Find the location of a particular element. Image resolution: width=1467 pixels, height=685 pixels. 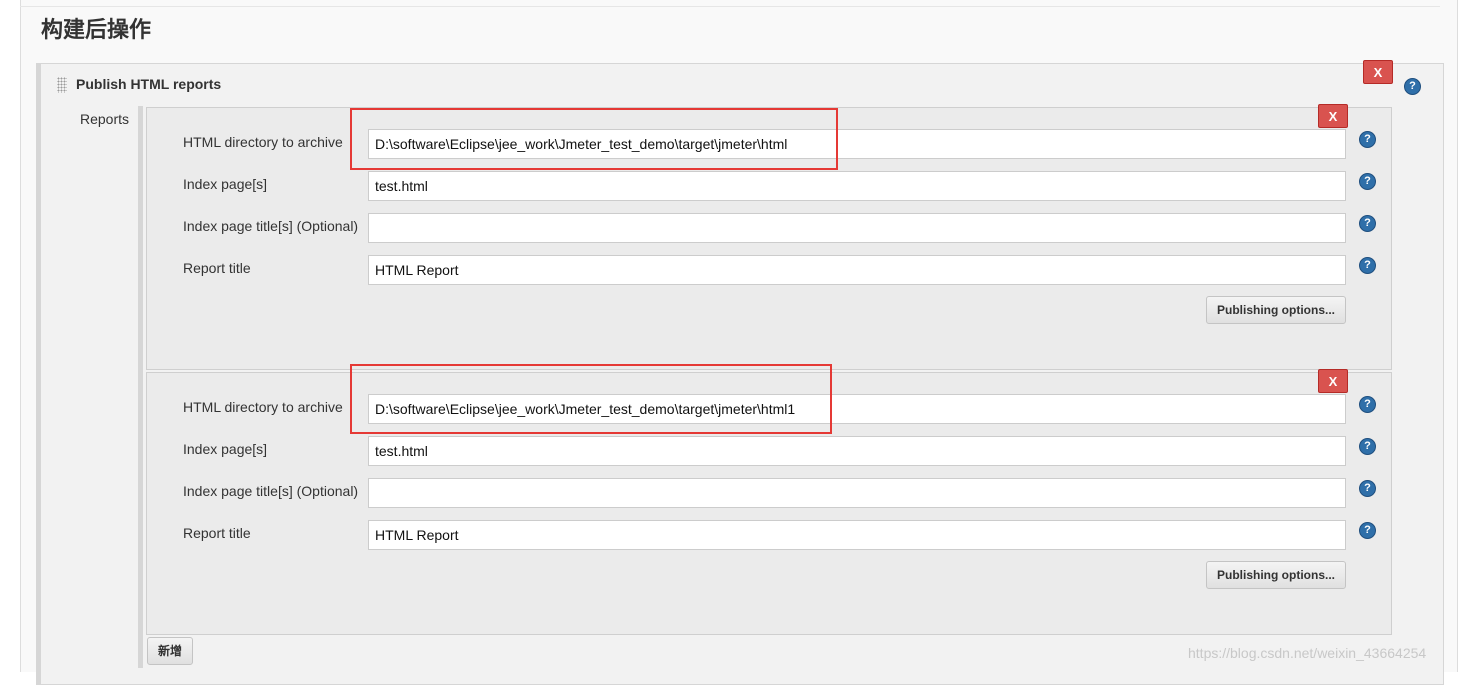

section-title: 构建后操作 is located at coordinates (96, 30).